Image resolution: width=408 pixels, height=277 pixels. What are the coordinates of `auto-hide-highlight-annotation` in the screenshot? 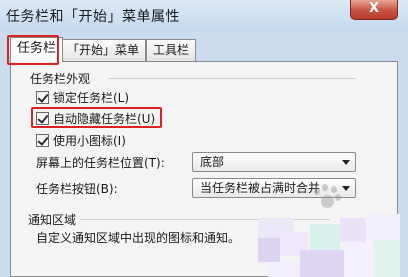 It's located at (96, 117).